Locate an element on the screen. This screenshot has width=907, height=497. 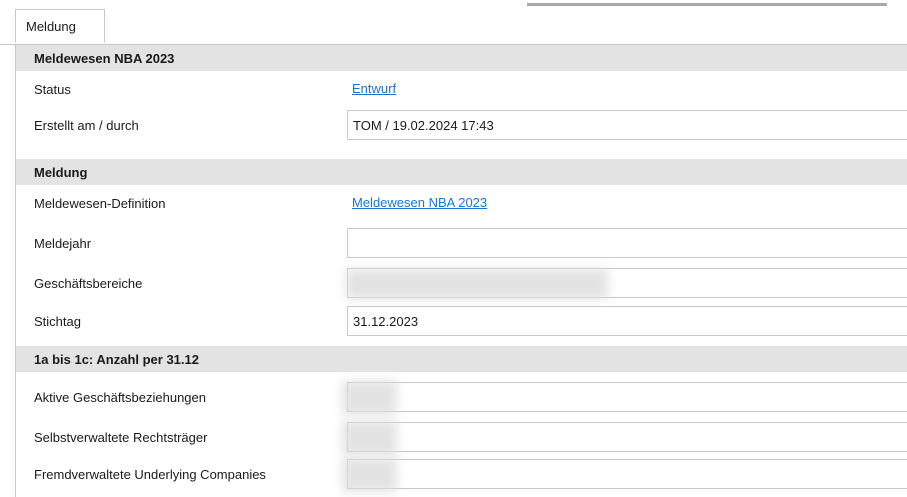
meldejahr-label: Meldejahr is located at coordinates (63, 243).